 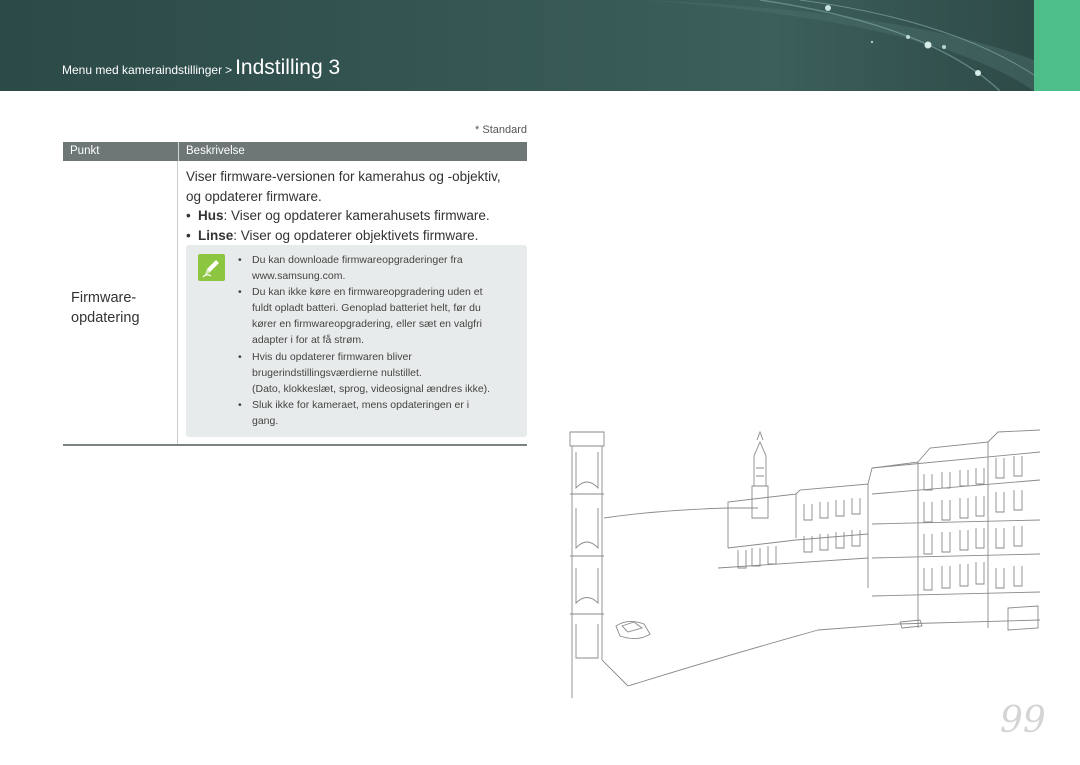 What do you see at coordinates (295, 151) in the screenshot?
I see `table-header: Punkt Beskrivelse` at bounding box center [295, 151].